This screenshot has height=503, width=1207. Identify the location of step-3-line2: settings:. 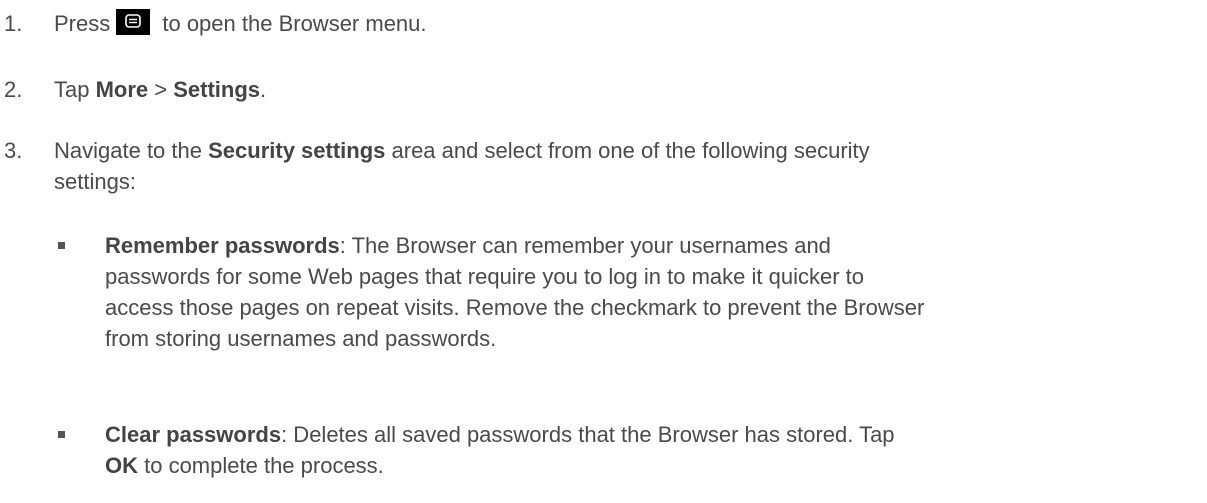
(95, 181).